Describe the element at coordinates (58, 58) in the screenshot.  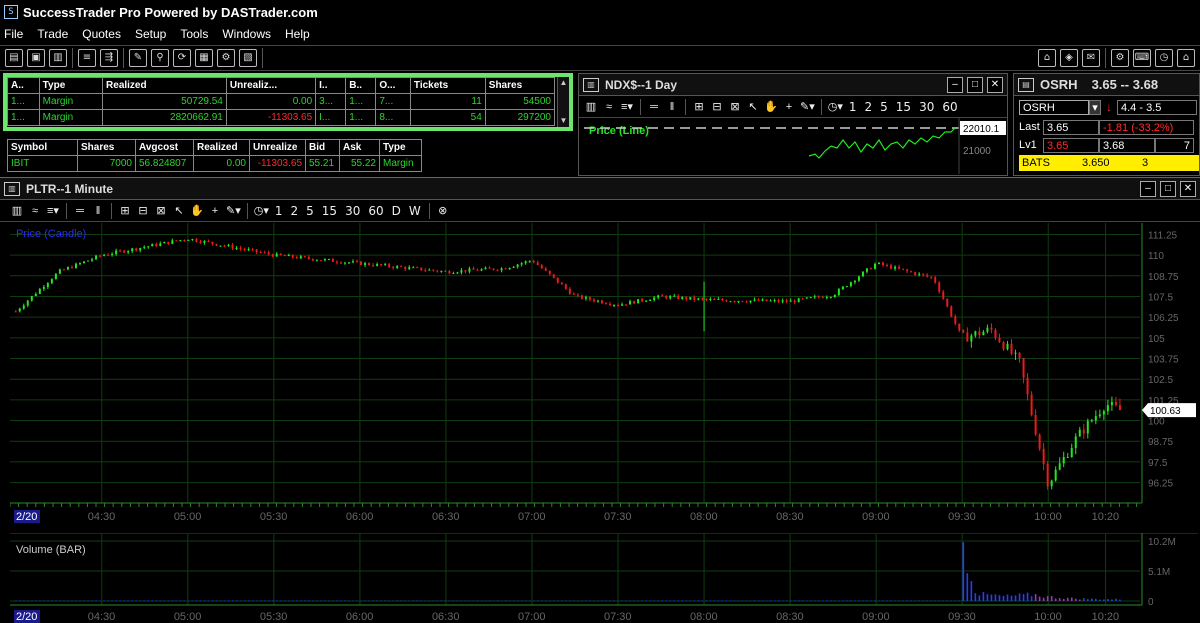
I see `chart-window-icon: ▥` at that location.